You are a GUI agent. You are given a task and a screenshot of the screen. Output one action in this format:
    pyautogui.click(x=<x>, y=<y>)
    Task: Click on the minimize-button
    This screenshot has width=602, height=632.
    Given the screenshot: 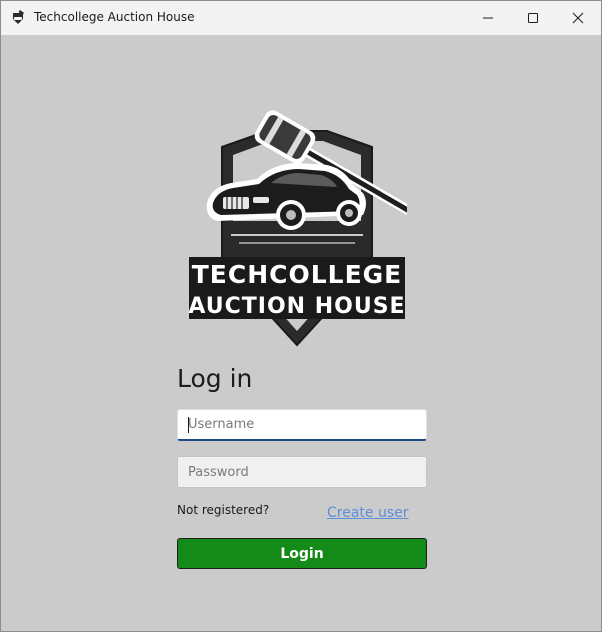 What is the action you would take?
    pyautogui.click(x=488, y=18)
    